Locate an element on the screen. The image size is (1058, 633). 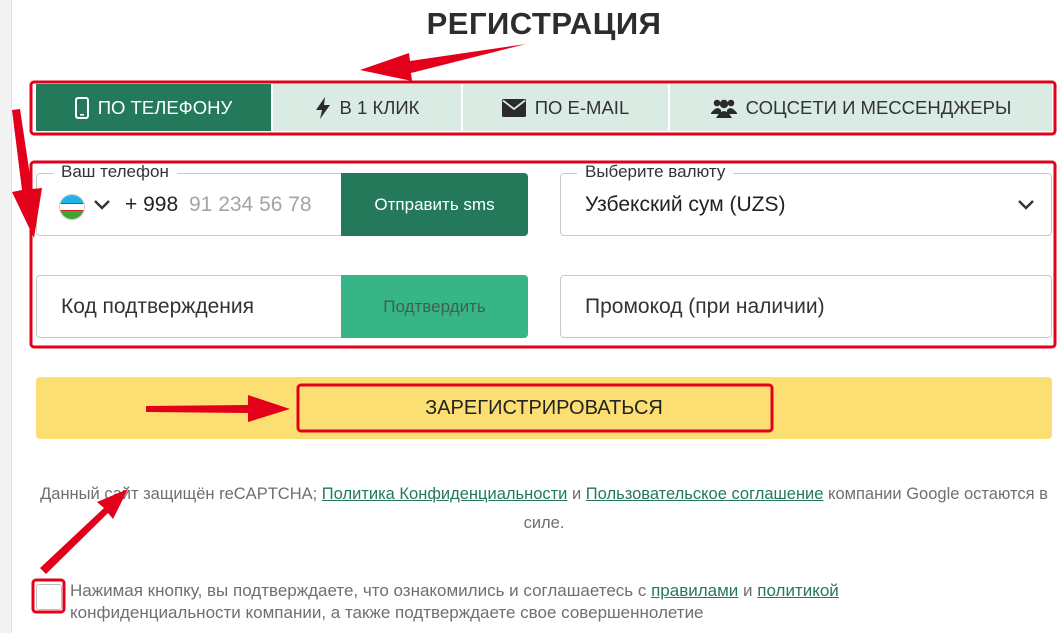
phone-icon is located at coordinates (81, 107).